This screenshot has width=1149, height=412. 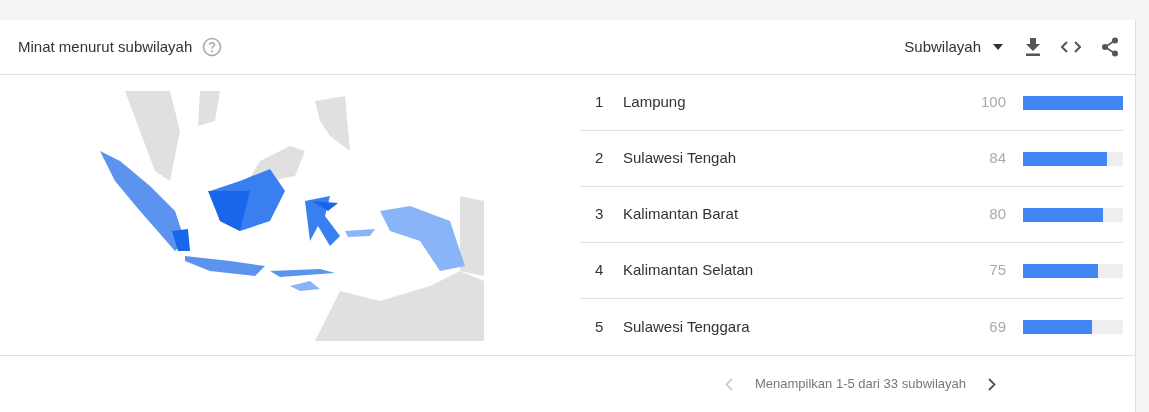 What do you see at coordinates (600, 326) in the screenshot?
I see `rank-number: 5` at bounding box center [600, 326].